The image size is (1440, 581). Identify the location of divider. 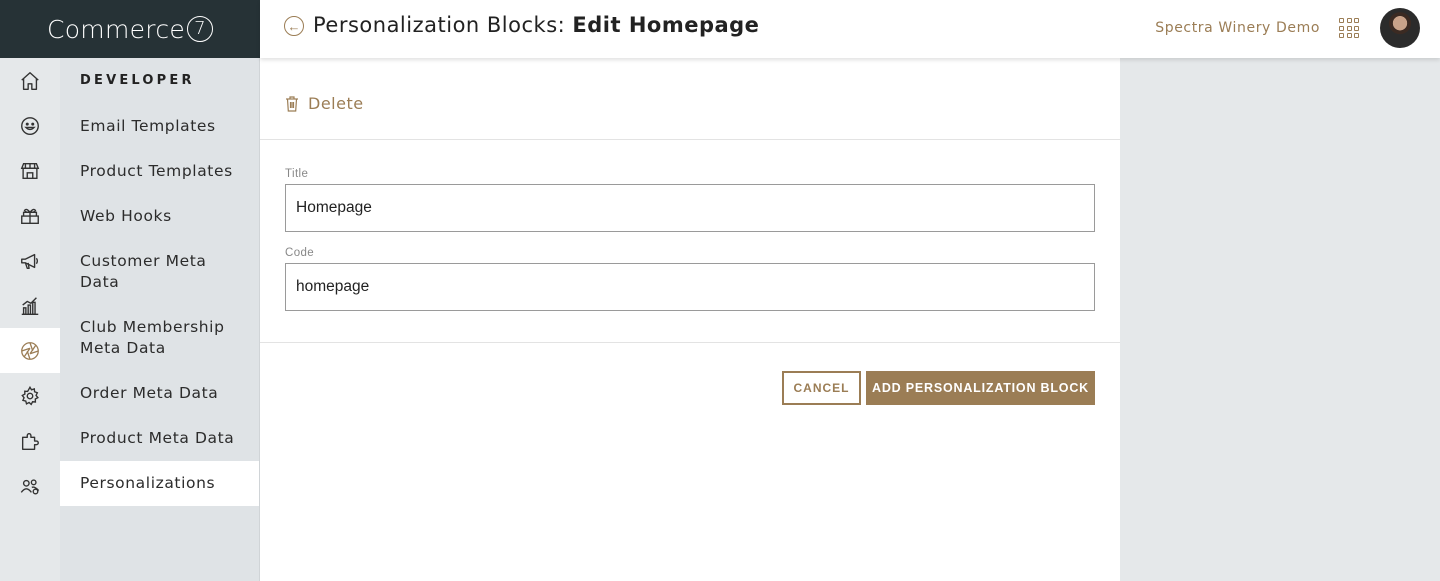
(690, 342).